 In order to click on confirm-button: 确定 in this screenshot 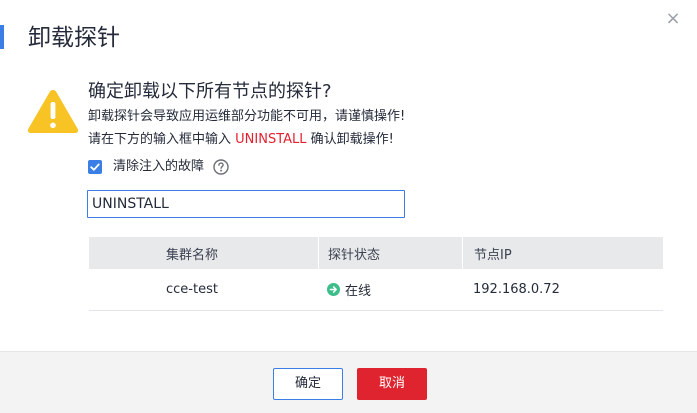, I will do `click(308, 384)`.